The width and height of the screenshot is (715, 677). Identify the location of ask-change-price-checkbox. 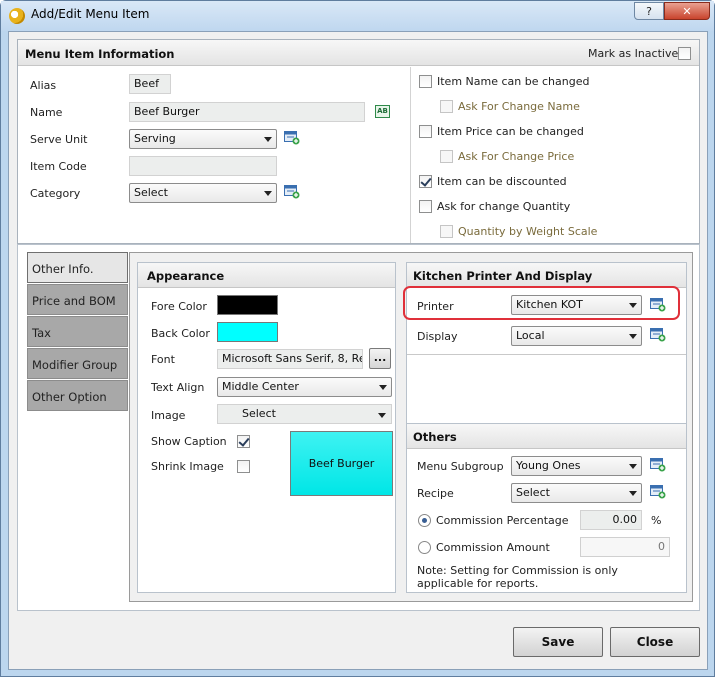
(446, 156).